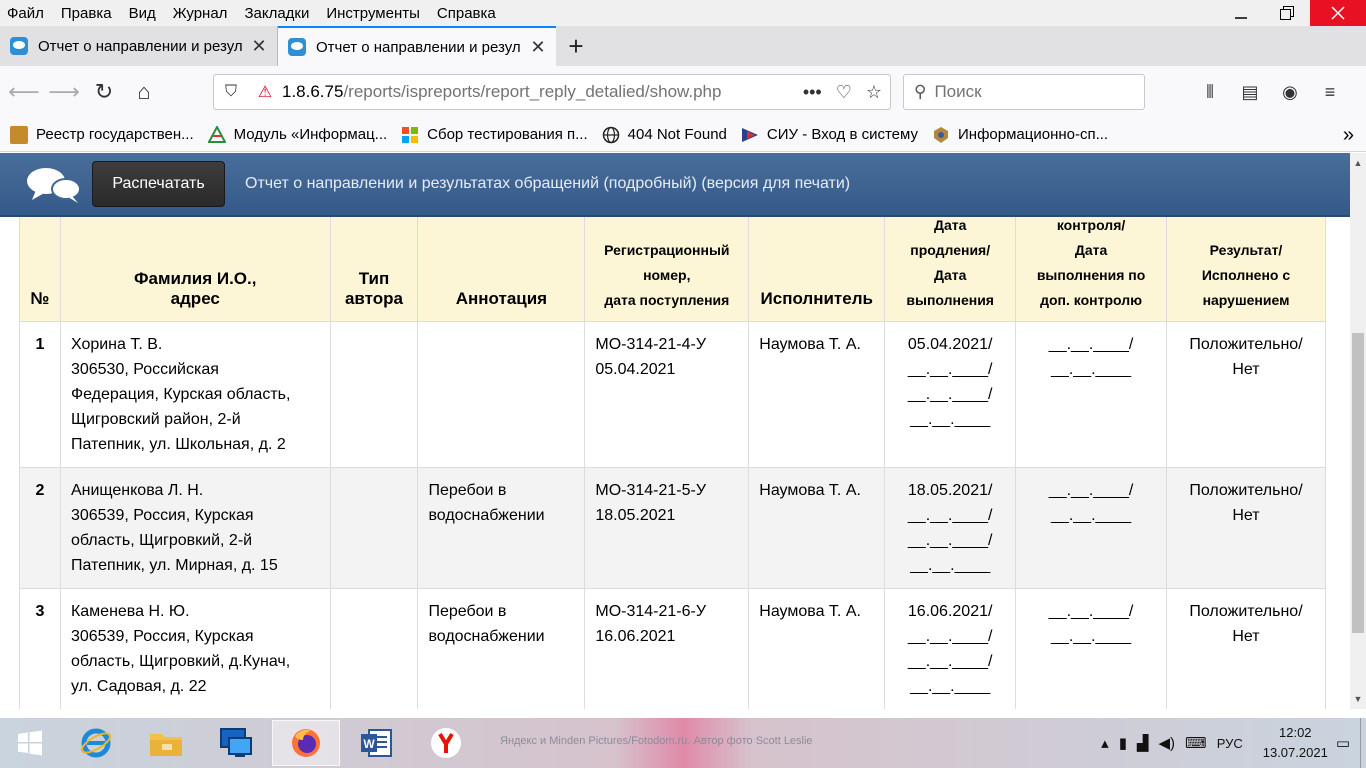 The image size is (1366, 768). I want to click on account-icon: ◉, so click(1290, 92).